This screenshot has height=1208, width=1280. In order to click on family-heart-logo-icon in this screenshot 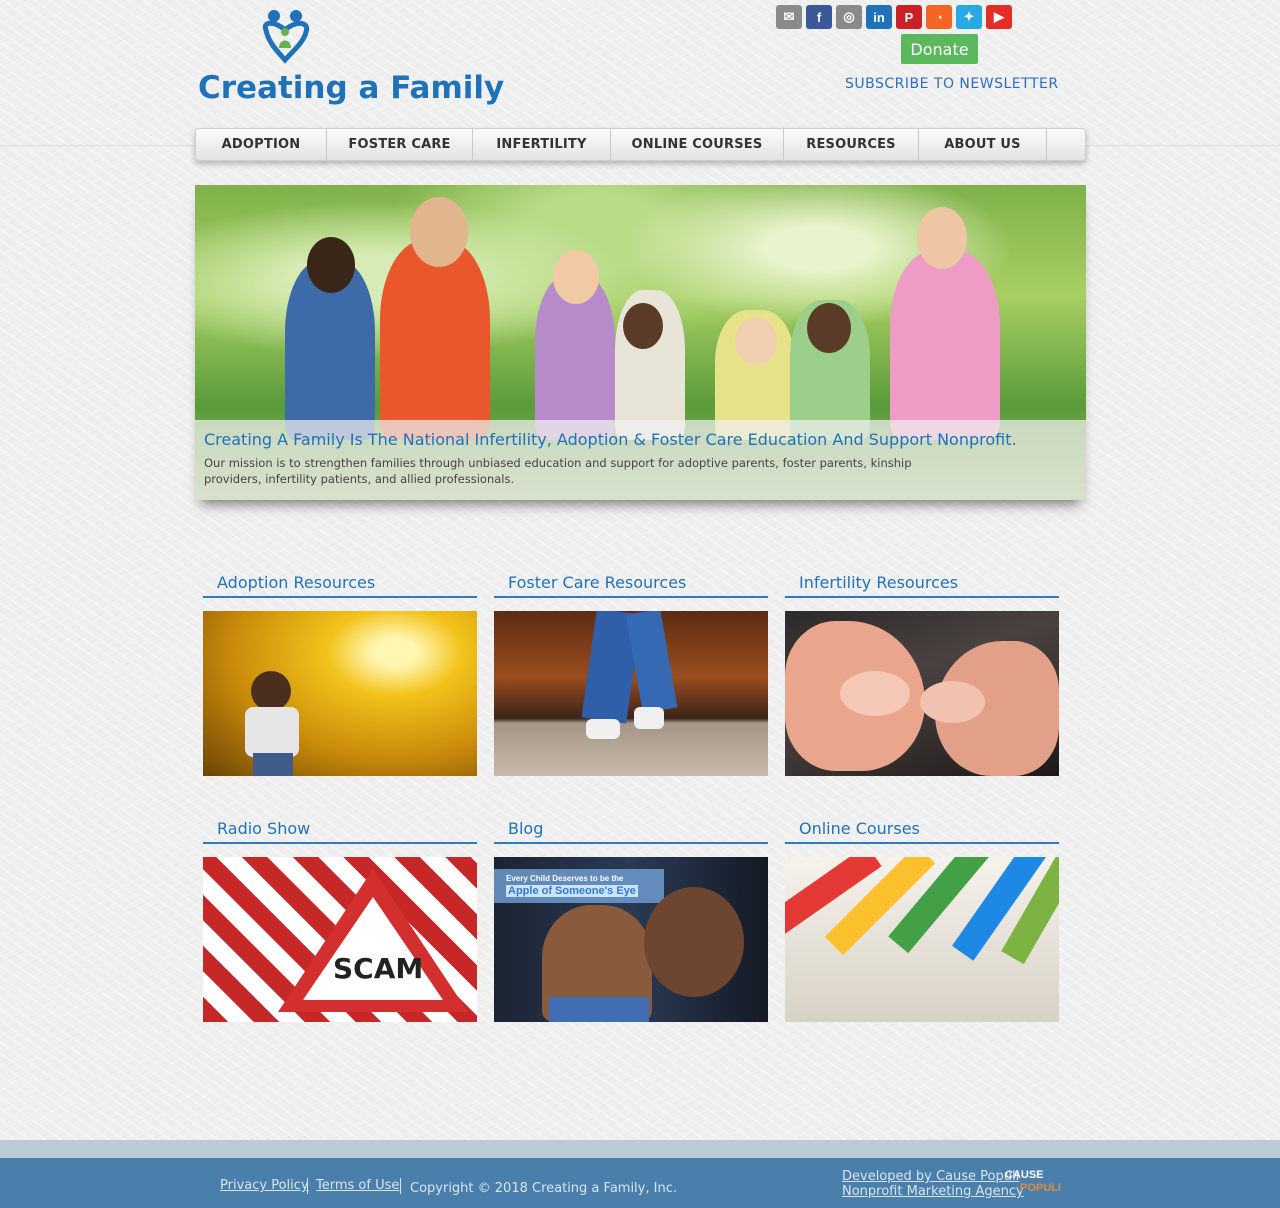, I will do `click(286, 37)`.